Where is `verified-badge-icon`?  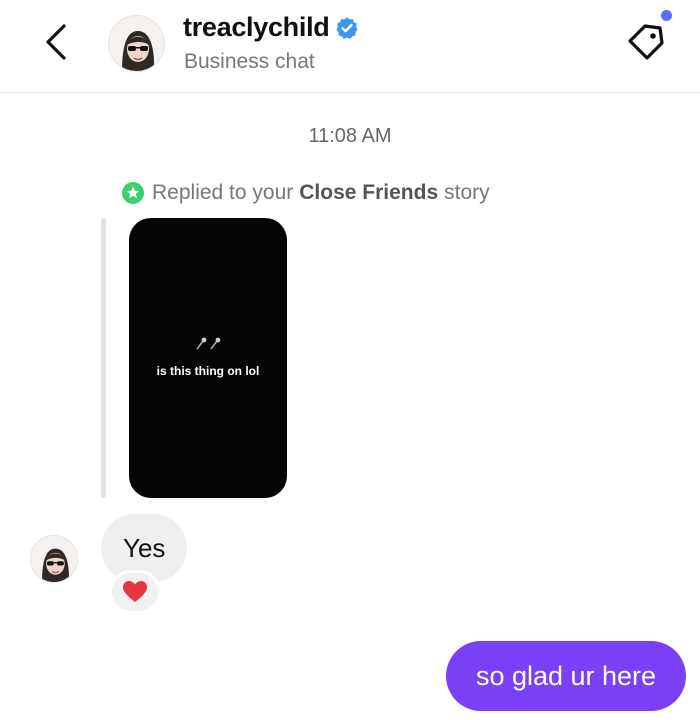
verified-badge-icon is located at coordinates (347, 28).